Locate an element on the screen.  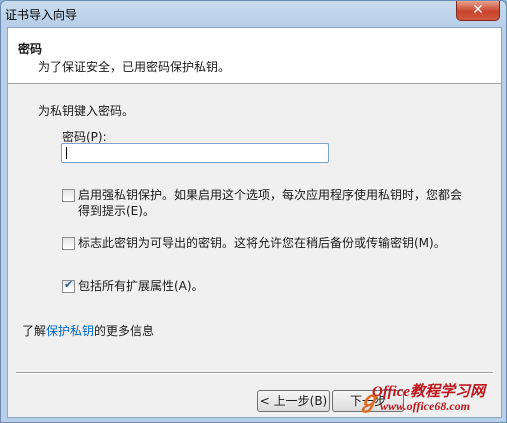
protect-private-key-link: 保护私钥 is located at coordinates (70, 331).